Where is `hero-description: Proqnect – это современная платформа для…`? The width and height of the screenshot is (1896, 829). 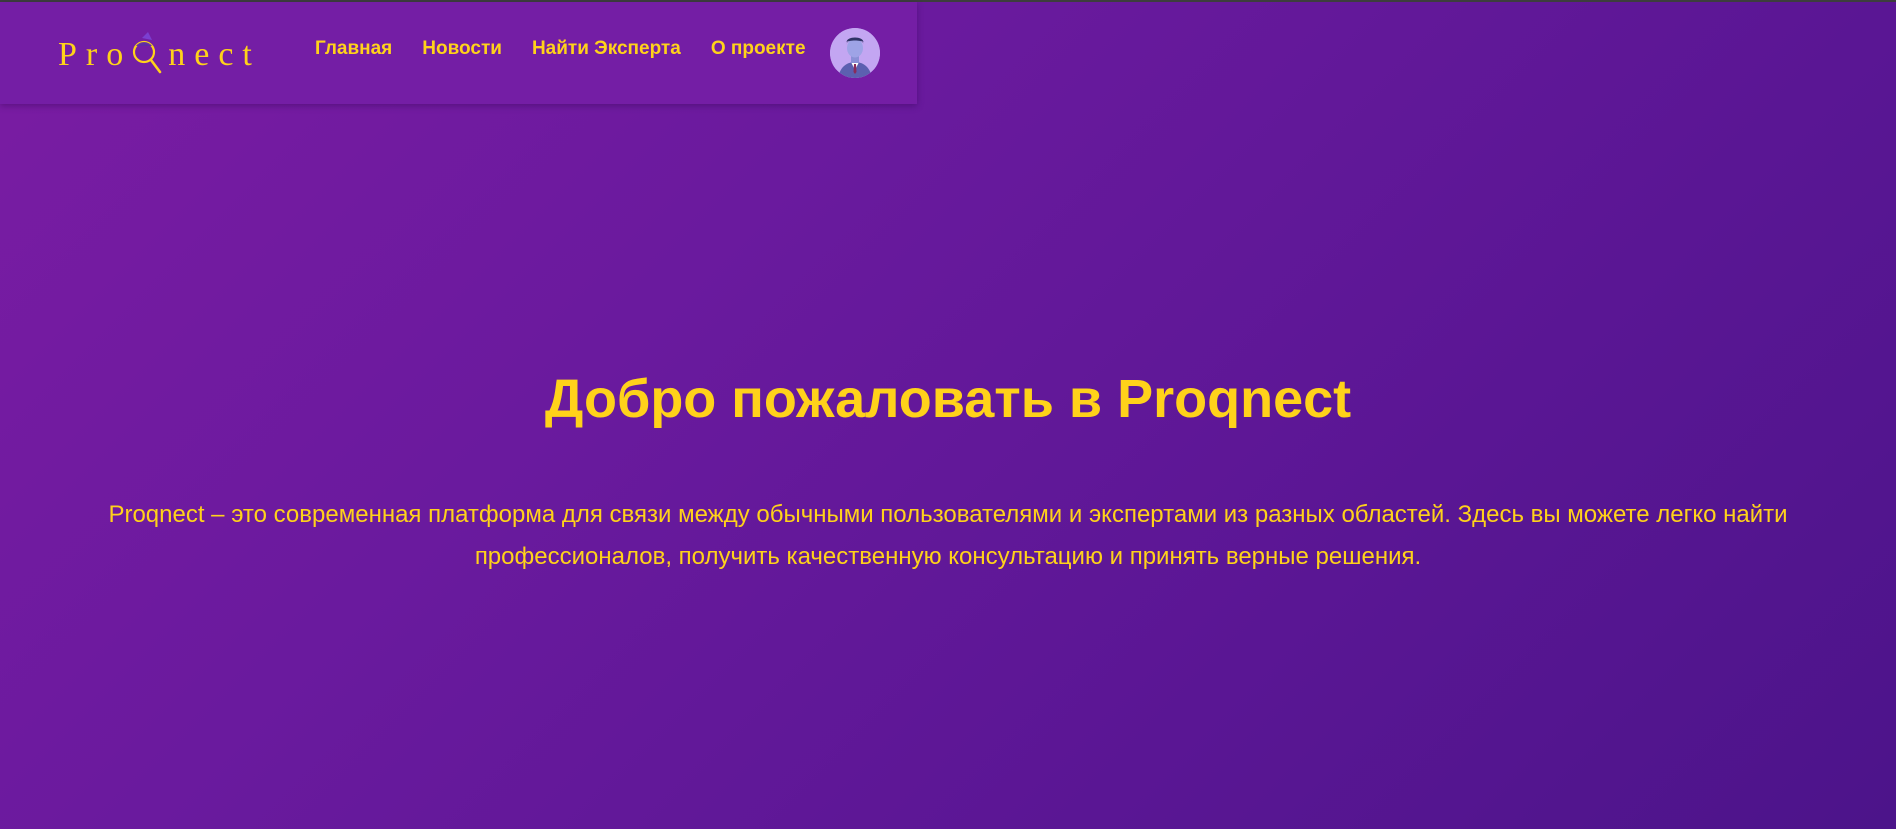 hero-description: Proqnect – это современная платформа для… is located at coordinates (948, 535).